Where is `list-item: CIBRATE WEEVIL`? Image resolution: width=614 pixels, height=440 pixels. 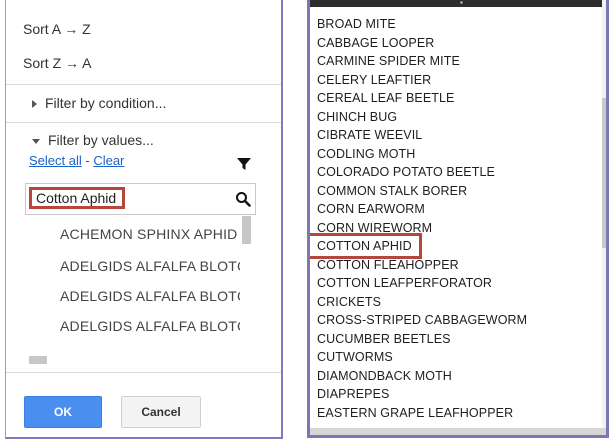
list-item: CIBRATE WEEVIL is located at coordinates (369, 135).